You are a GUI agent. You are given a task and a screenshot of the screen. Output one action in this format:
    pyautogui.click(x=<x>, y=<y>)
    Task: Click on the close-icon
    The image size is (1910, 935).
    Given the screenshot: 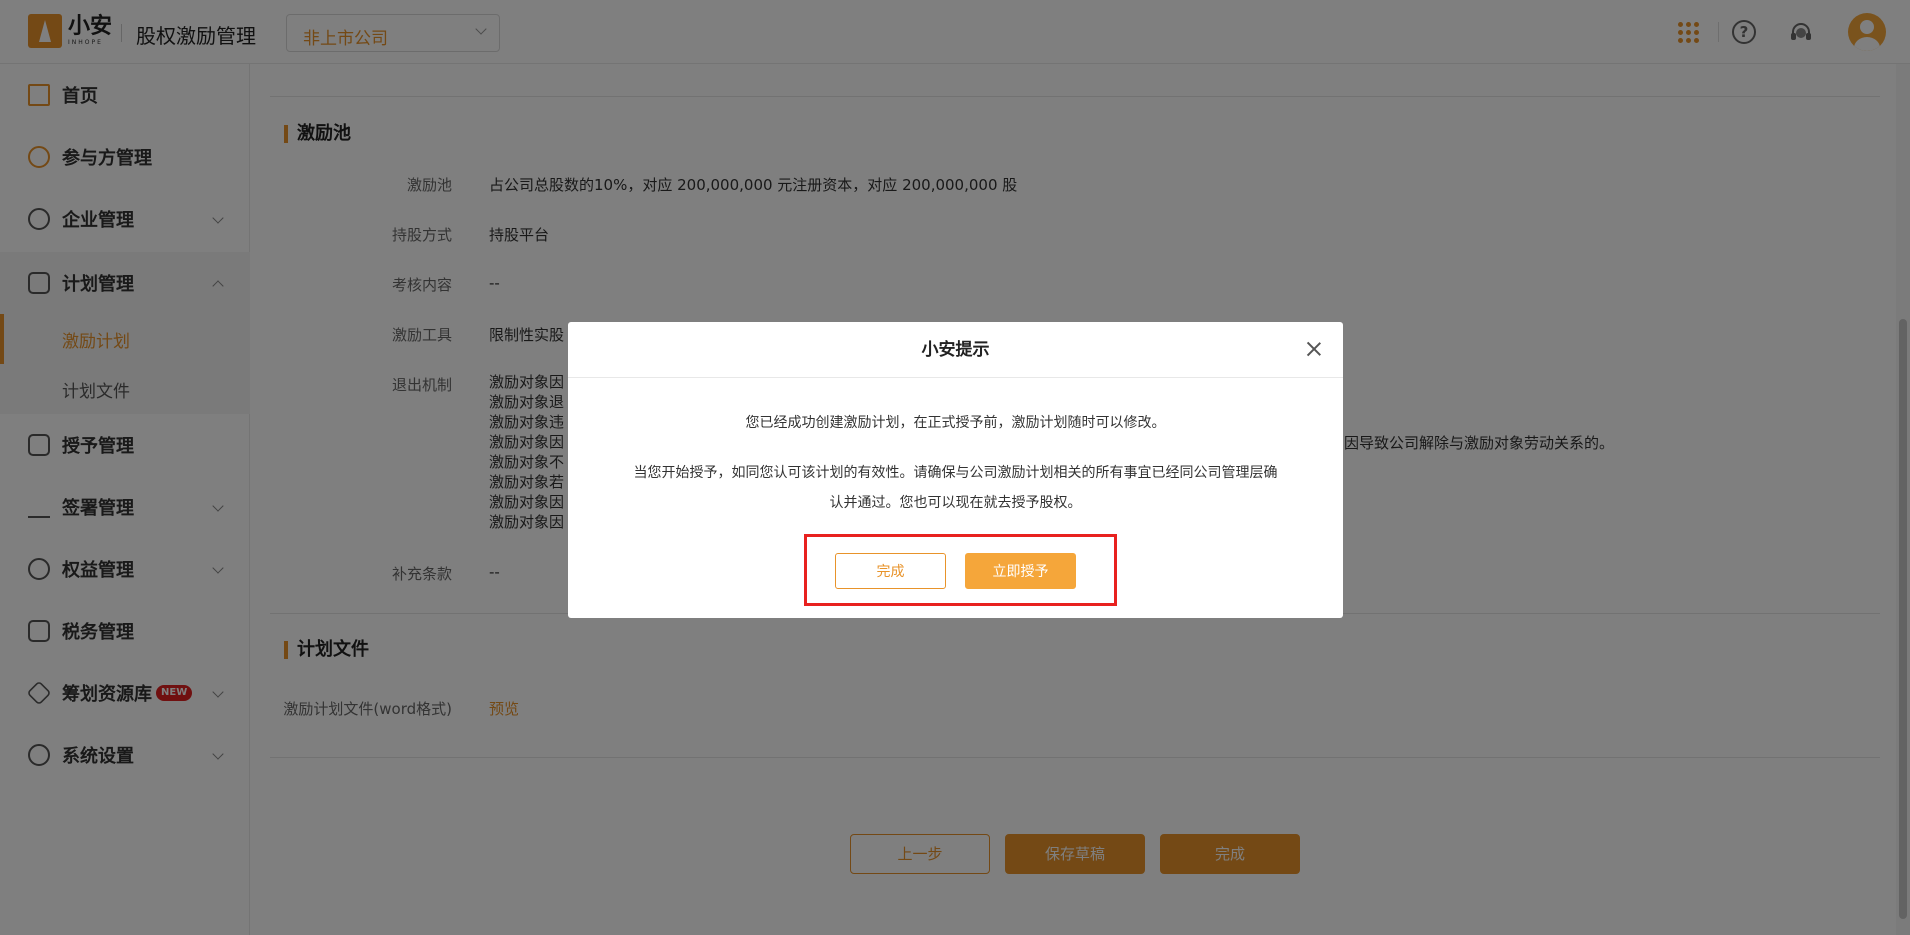 What is the action you would take?
    pyautogui.click(x=1314, y=349)
    